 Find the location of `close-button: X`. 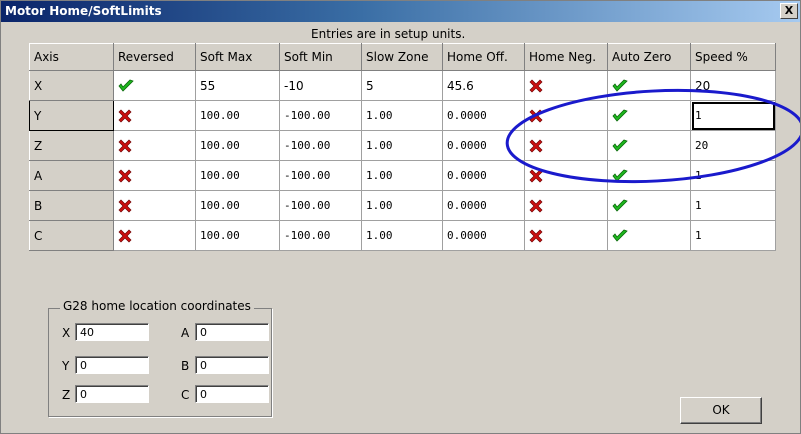

close-button: X is located at coordinates (789, 11).